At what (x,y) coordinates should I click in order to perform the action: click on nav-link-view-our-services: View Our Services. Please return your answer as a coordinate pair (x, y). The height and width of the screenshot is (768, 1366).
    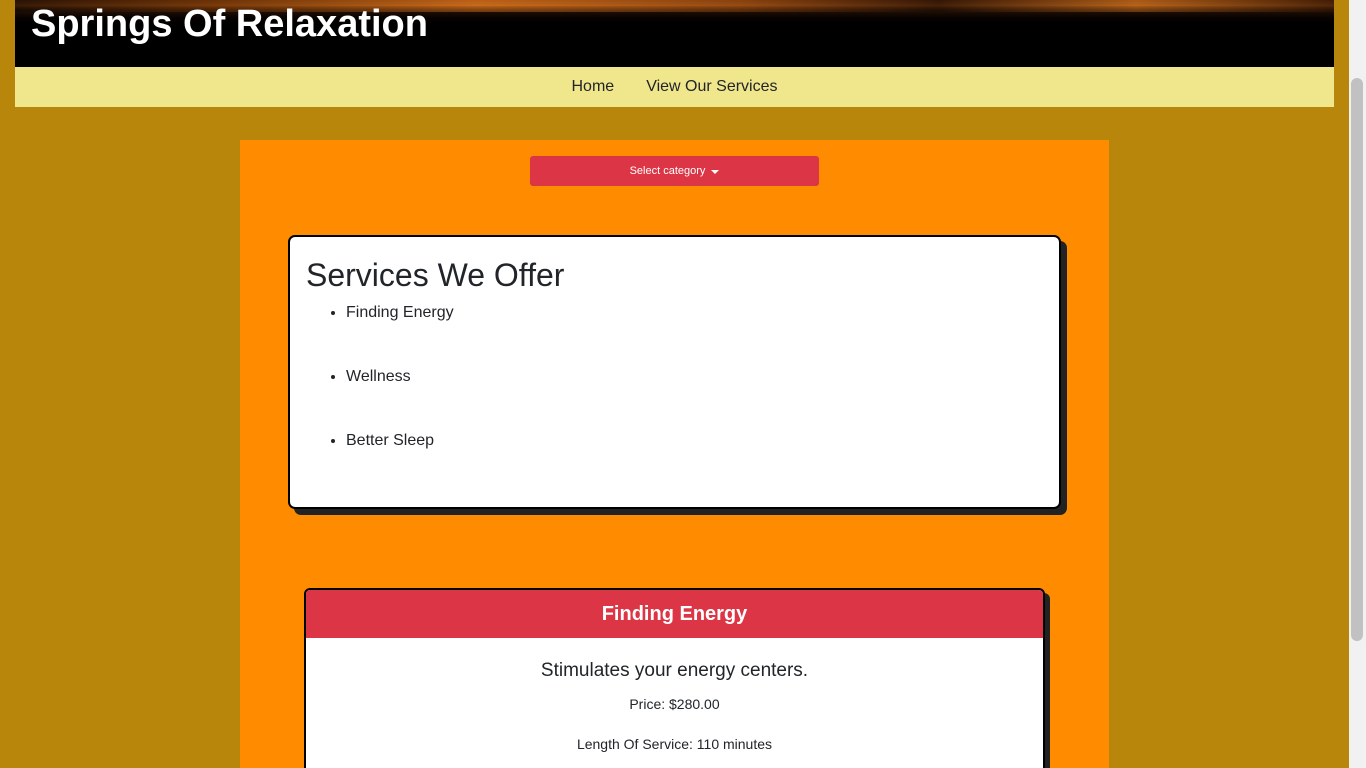
    Looking at the image, I should click on (711, 87).